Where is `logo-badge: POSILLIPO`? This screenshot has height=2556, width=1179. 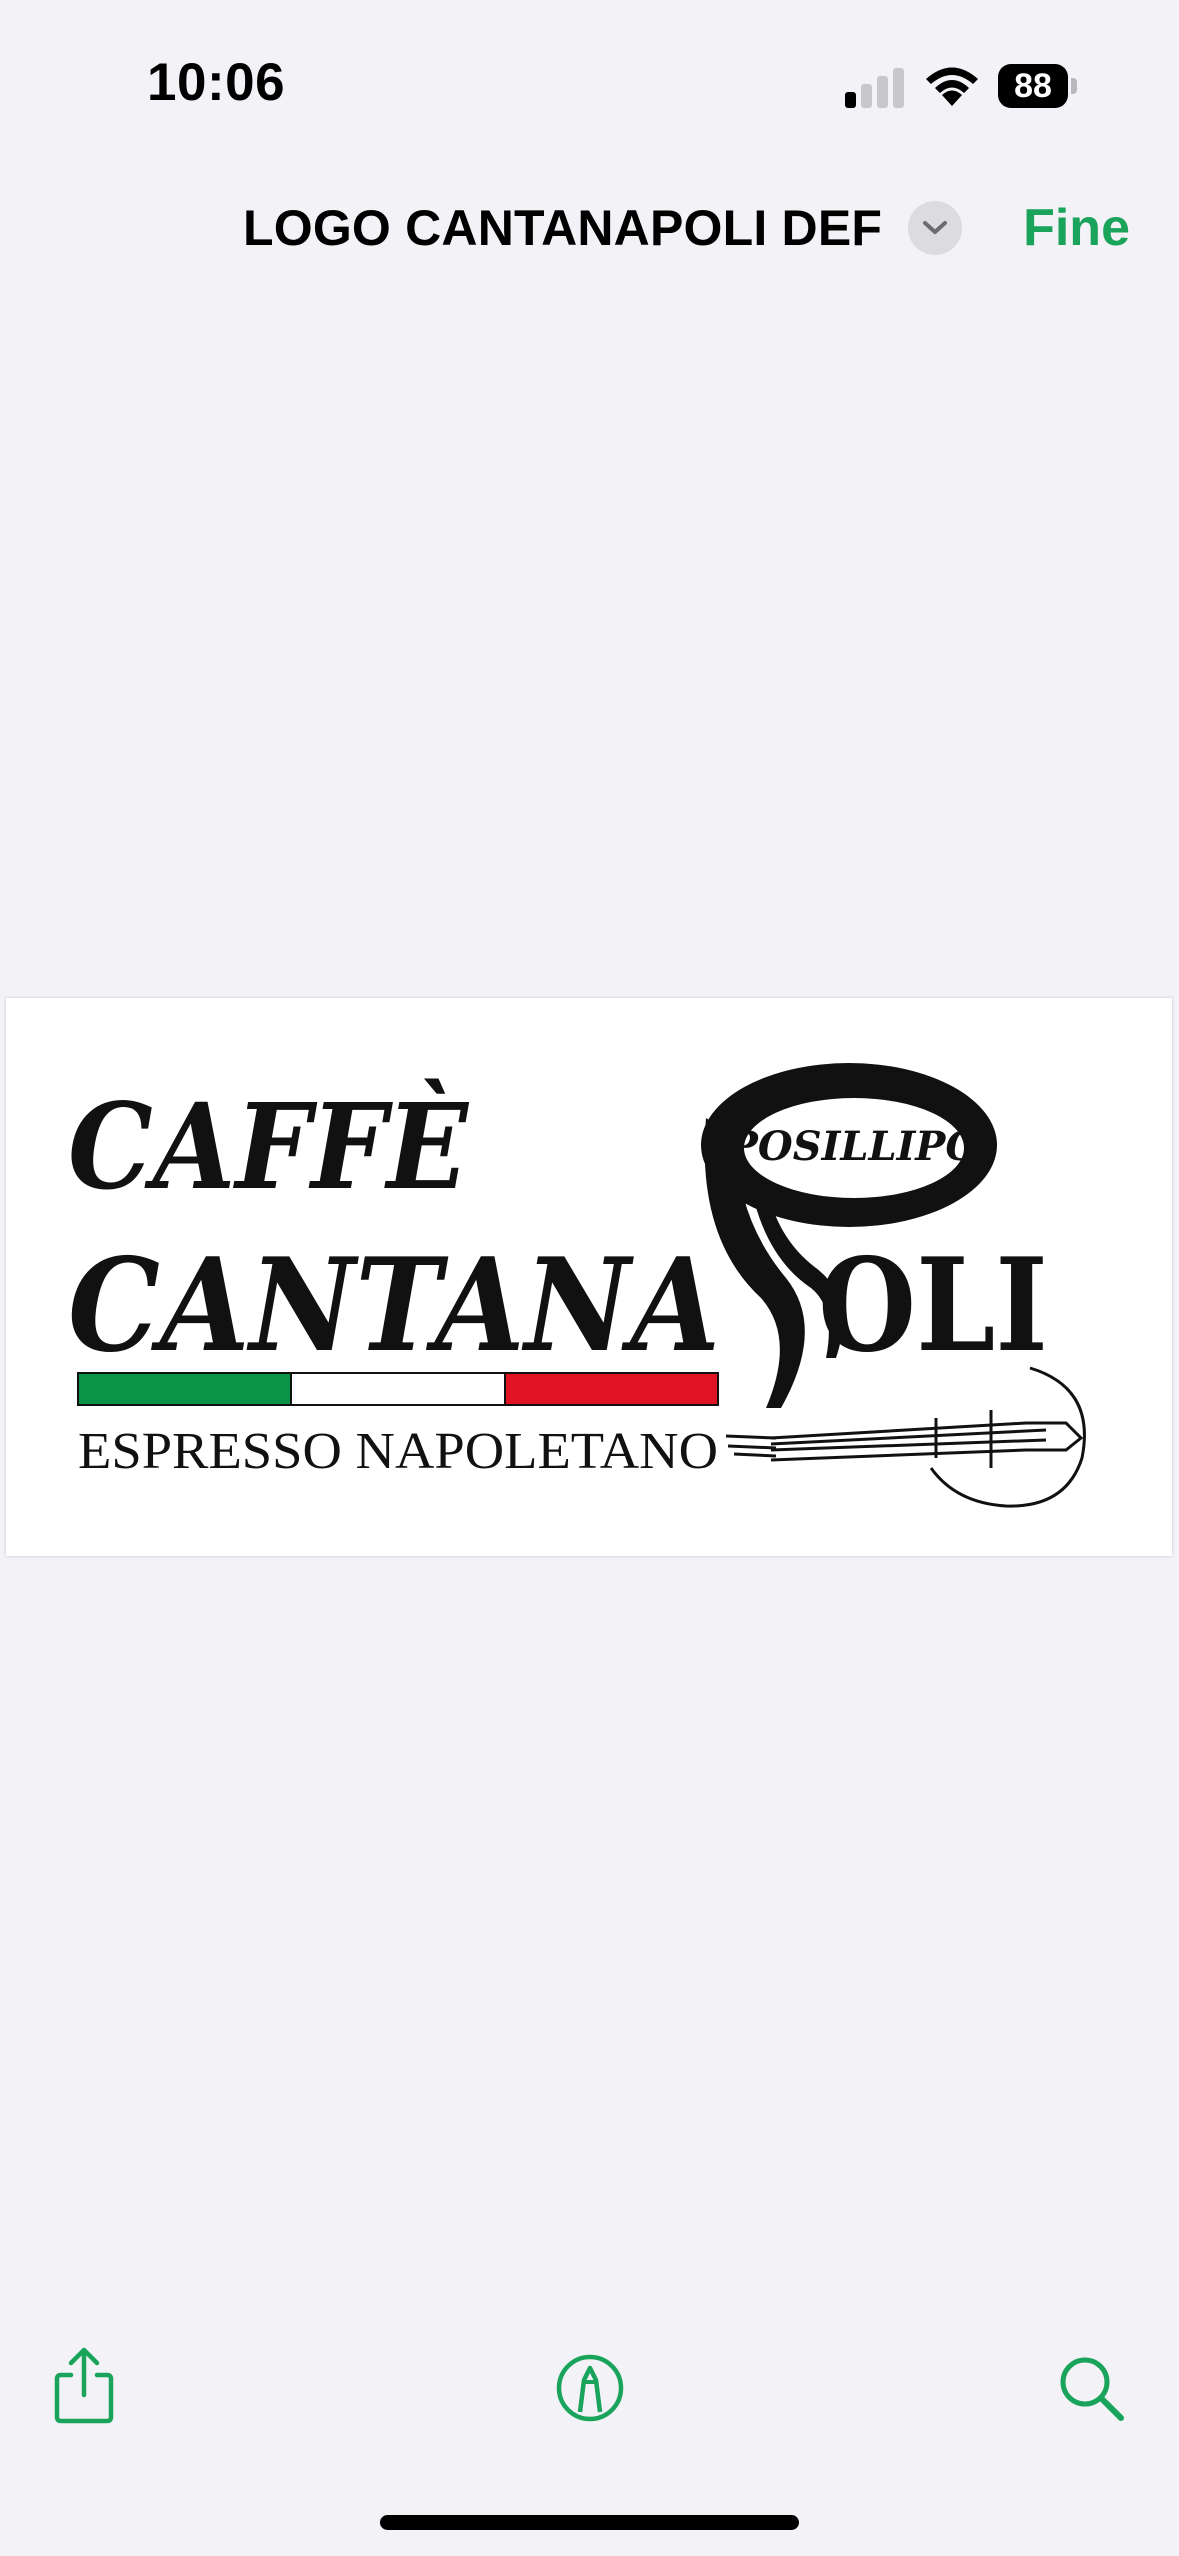 logo-badge: POSILLIPO is located at coordinates (854, 1146).